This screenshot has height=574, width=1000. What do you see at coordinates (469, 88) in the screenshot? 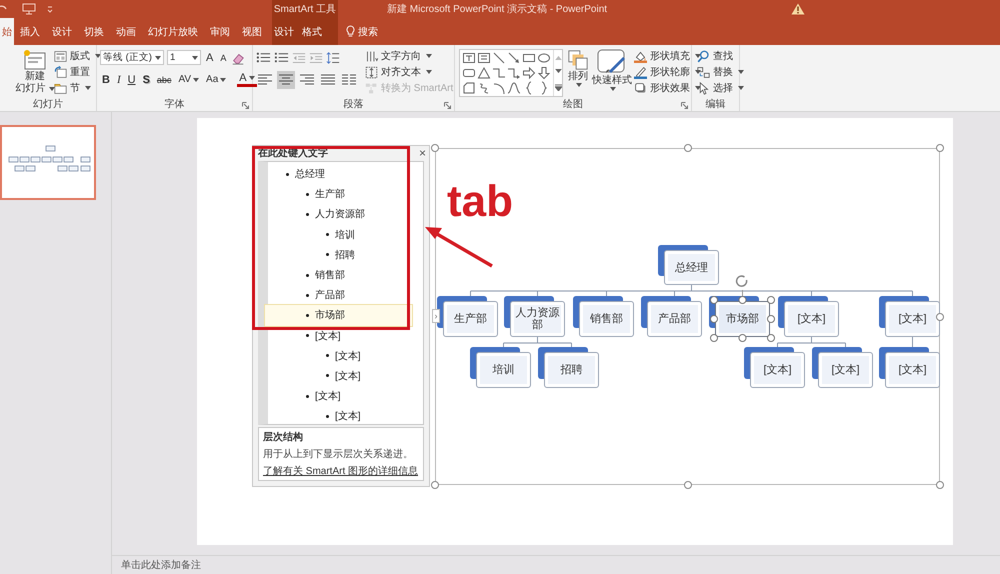
I see `freeform-icon` at bounding box center [469, 88].